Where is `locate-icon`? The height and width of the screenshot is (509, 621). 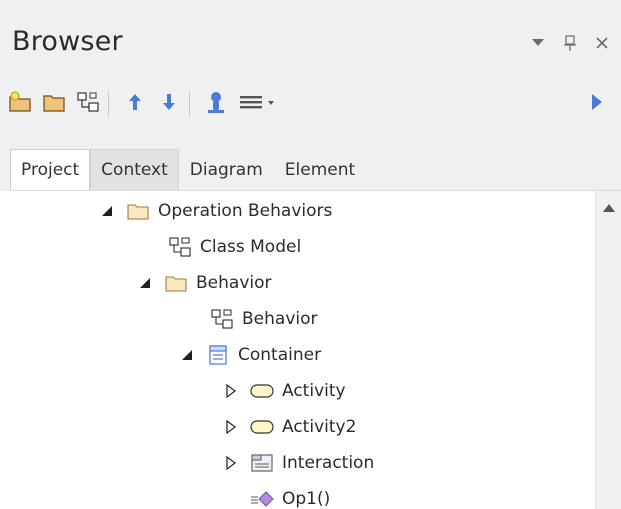
locate-icon is located at coordinates (216, 104).